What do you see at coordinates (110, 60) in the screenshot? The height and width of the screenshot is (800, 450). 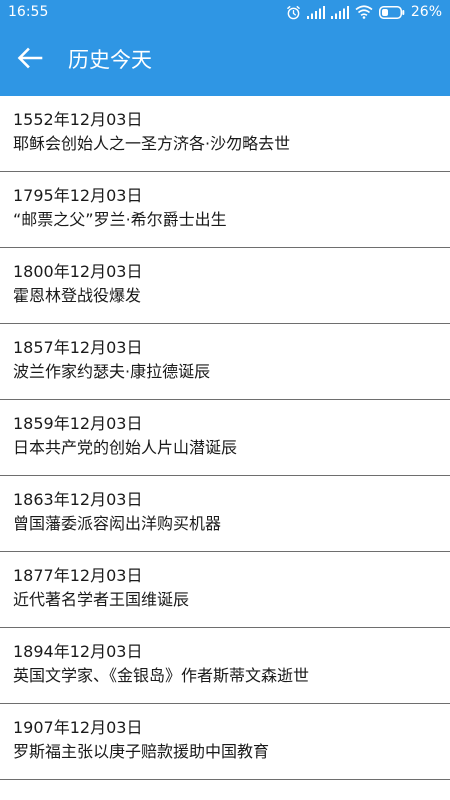 I see `page-title: 历史今天` at bounding box center [110, 60].